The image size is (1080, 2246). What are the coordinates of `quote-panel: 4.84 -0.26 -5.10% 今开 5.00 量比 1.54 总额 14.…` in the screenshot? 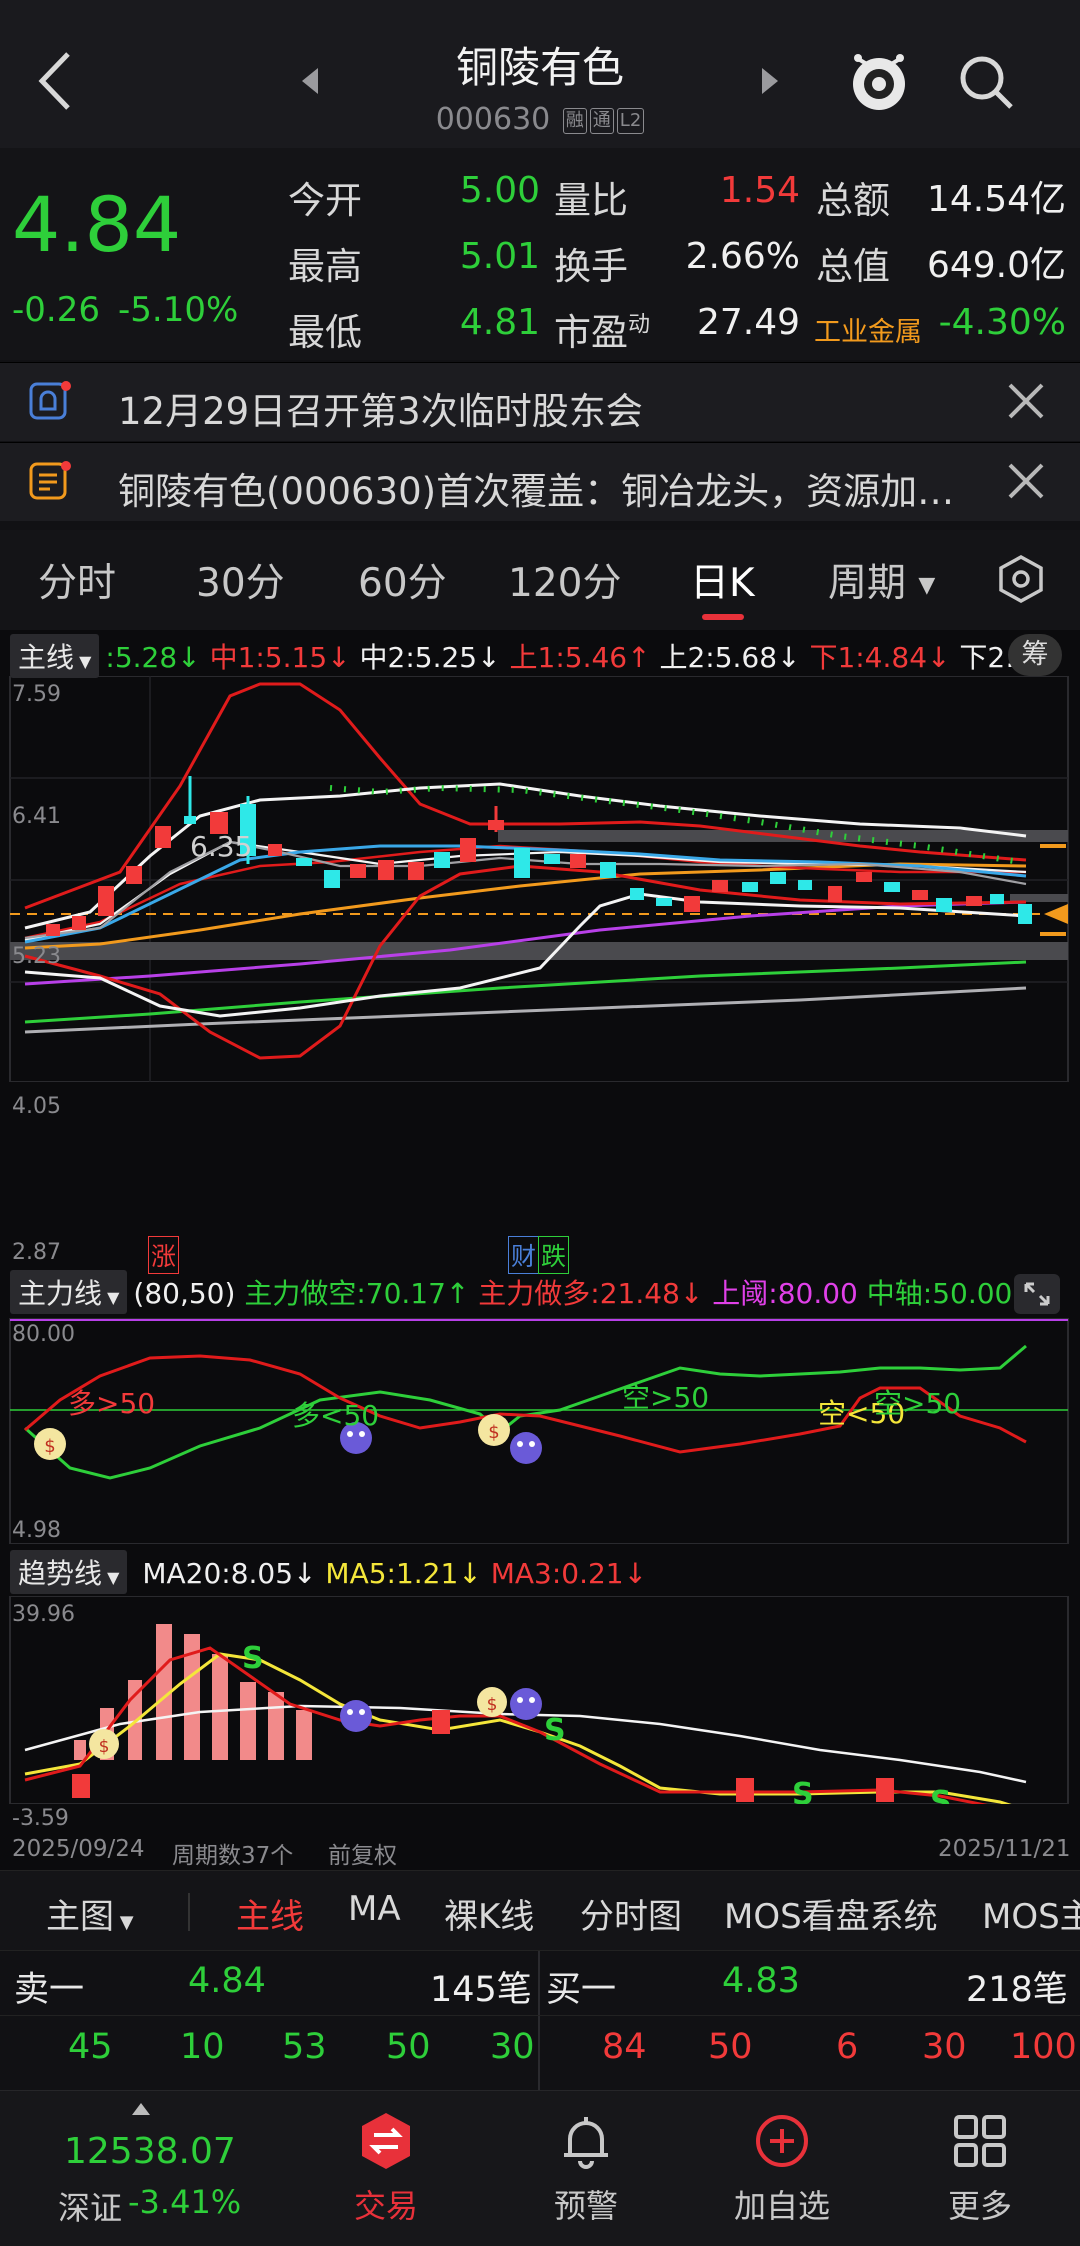 It's located at (540, 254).